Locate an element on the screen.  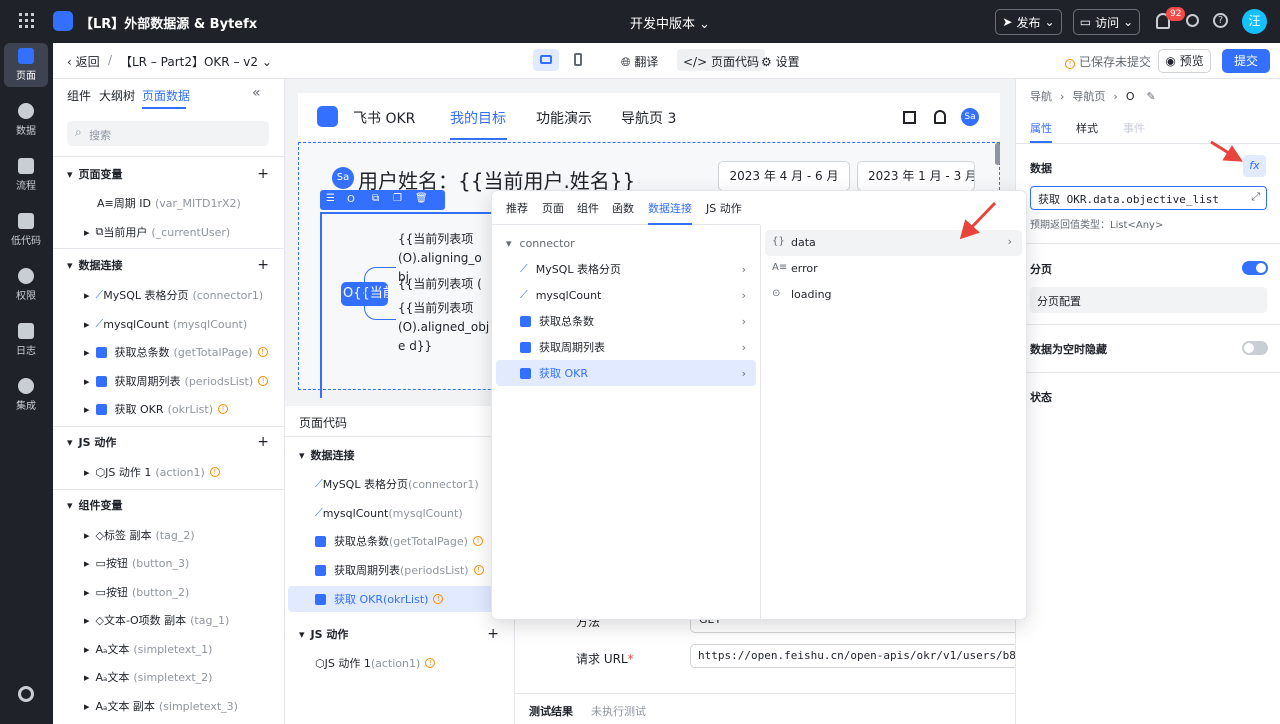
annotation-arrows is located at coordinates (1101, 190).